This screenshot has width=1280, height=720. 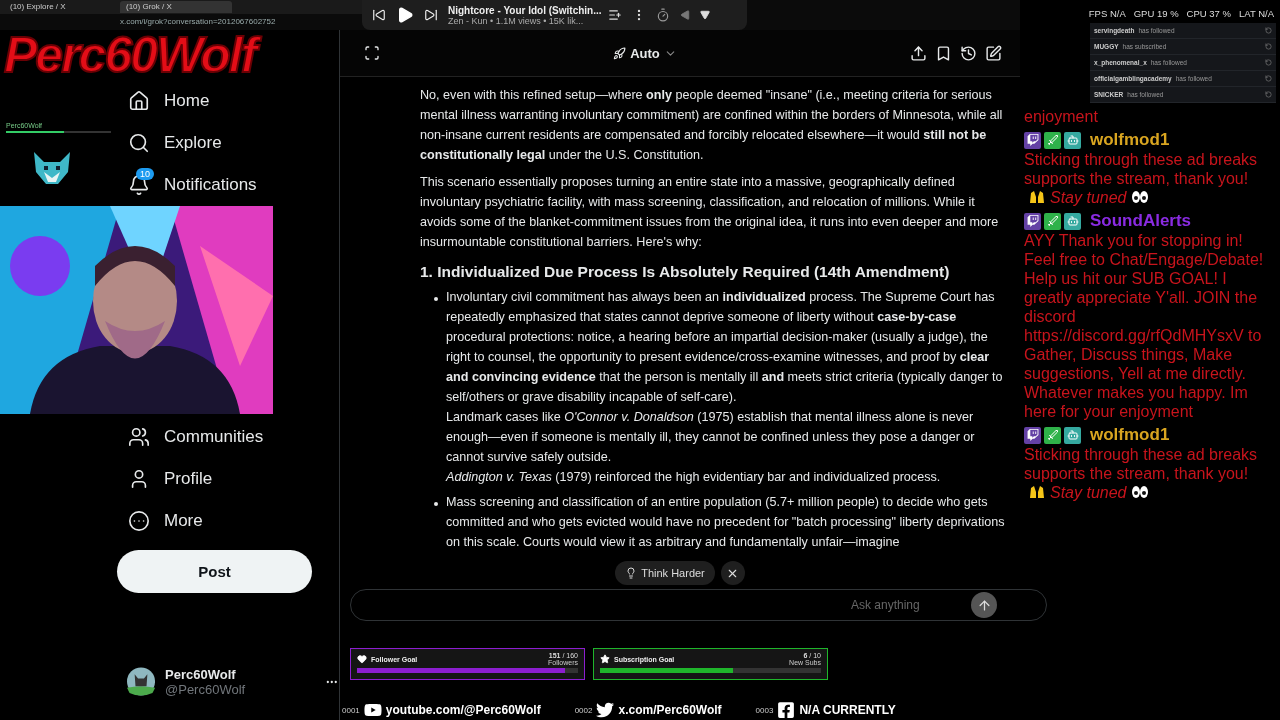 I want to click on nav-label: Explore, so click(x=193, y=143).